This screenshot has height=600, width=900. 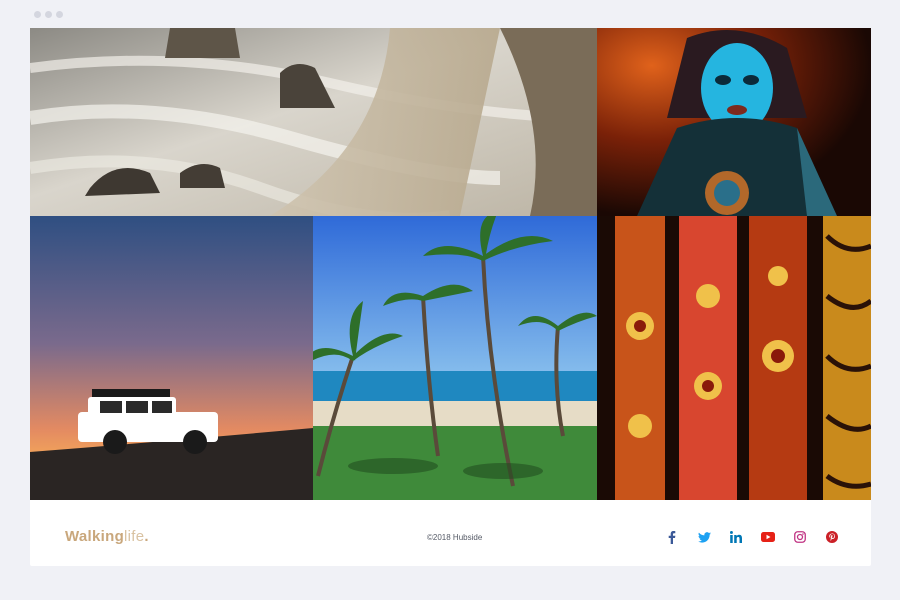 What do you see at coordinates (752, 537) in the screenshot?
I see `social-links` at bounding box center [752, 537].